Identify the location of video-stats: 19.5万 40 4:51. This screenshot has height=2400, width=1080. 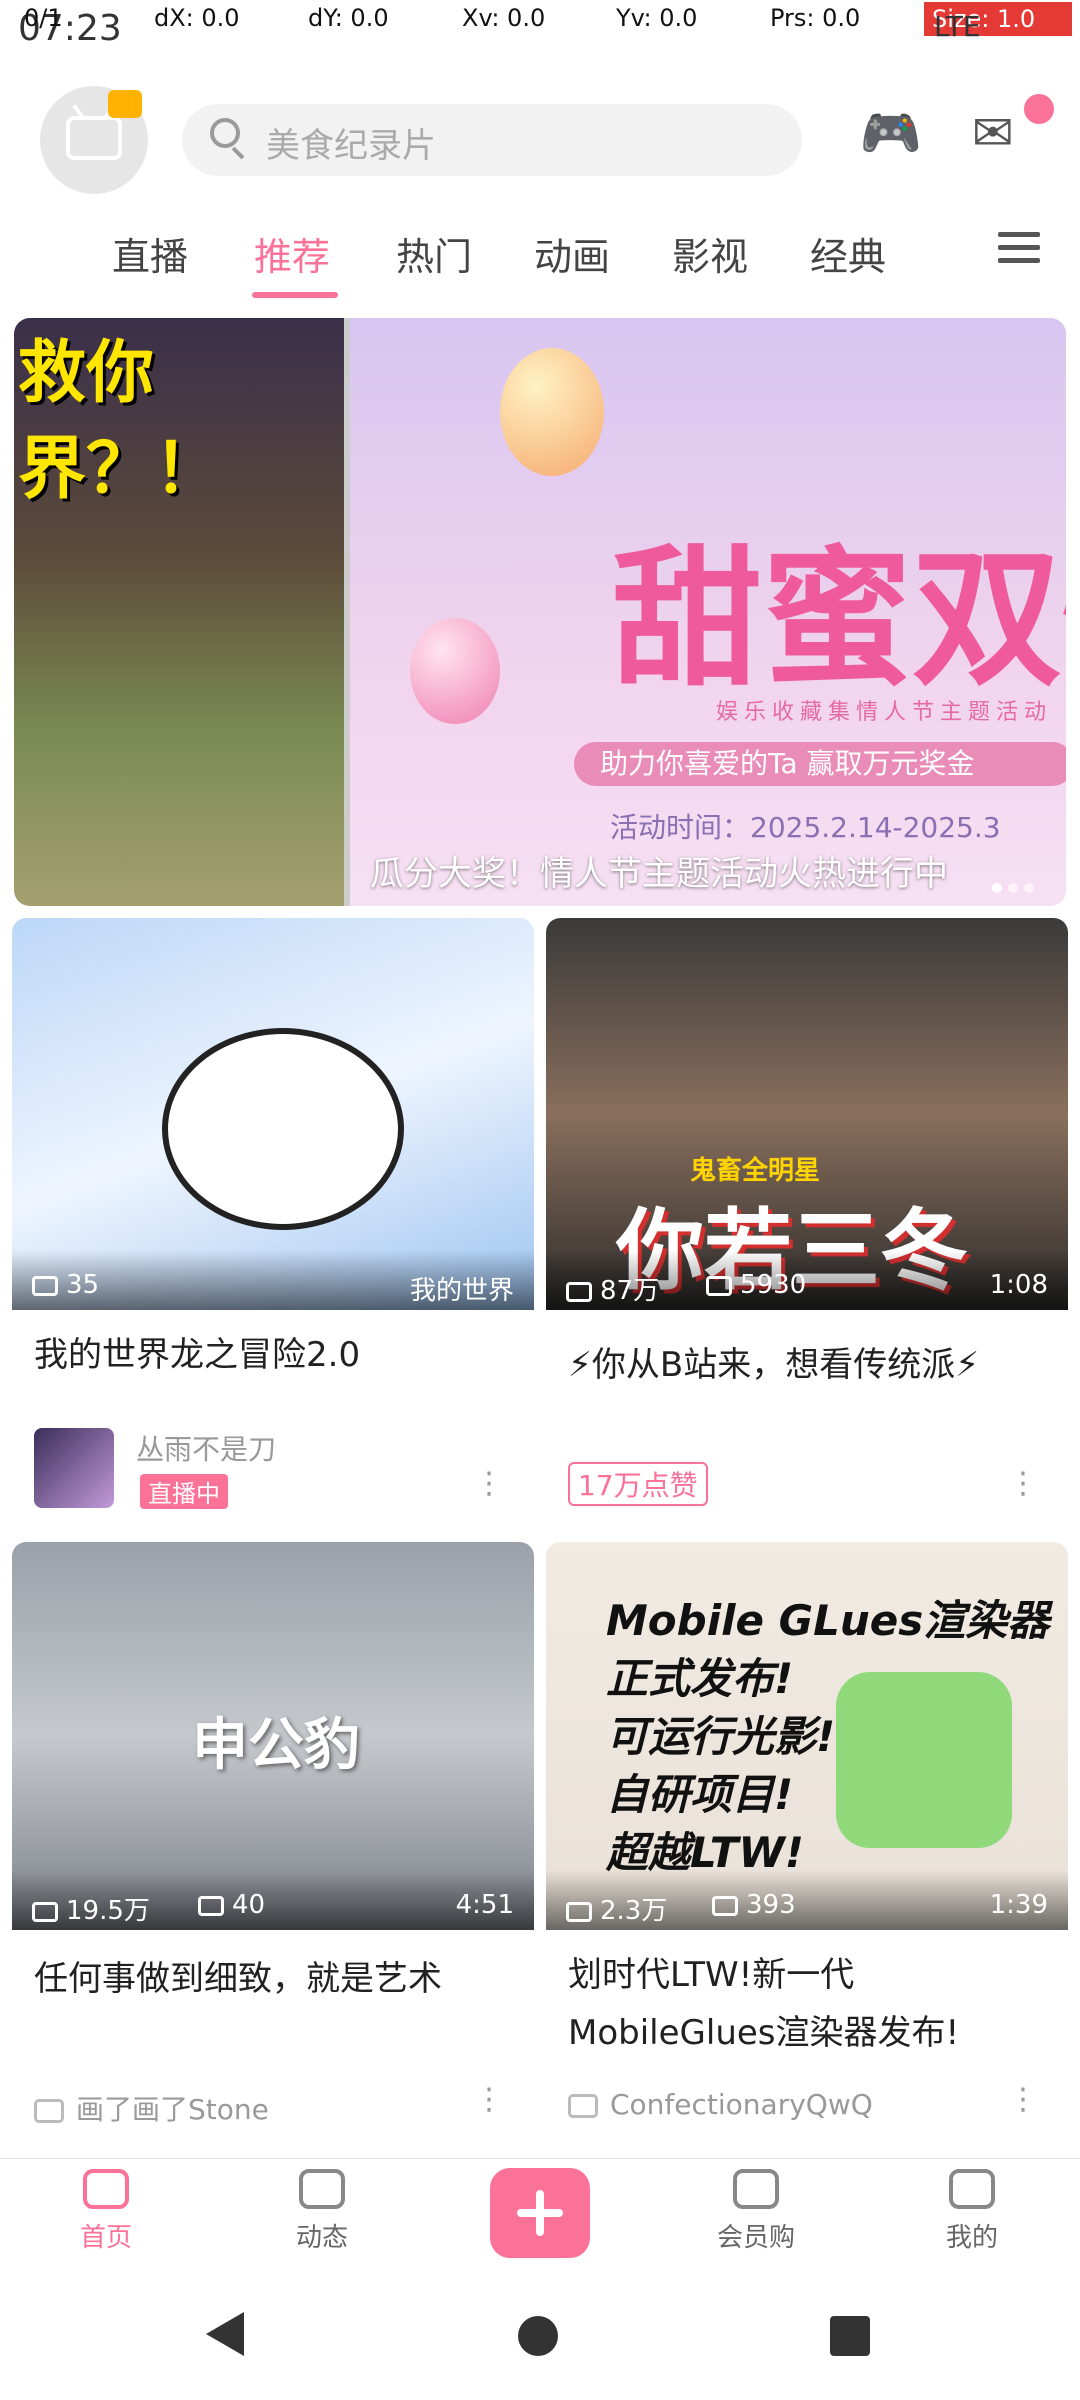
(273, 1900).